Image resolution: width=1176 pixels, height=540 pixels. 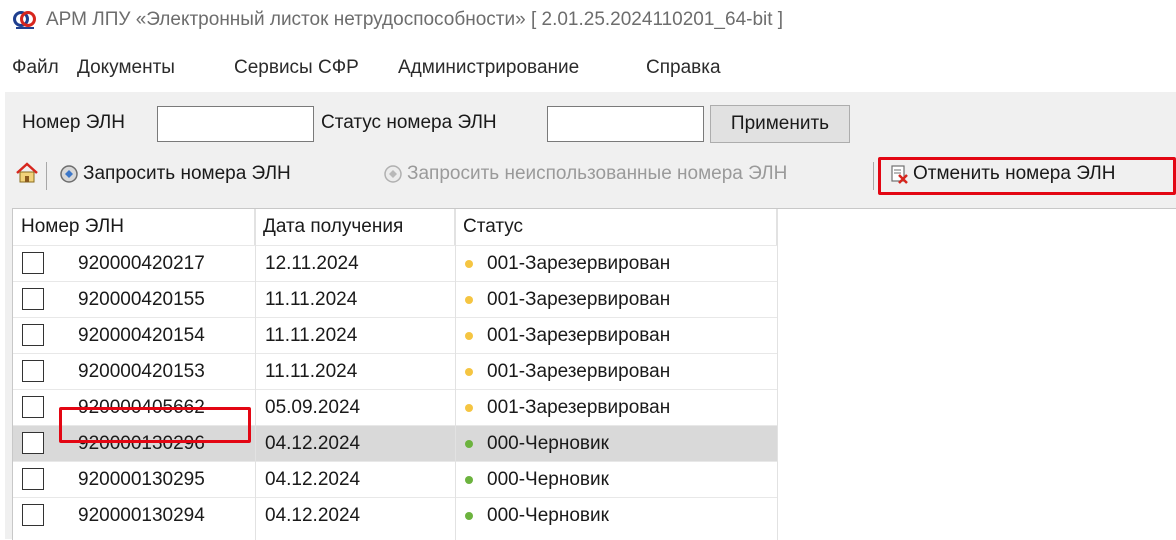 I want to click on table-row: 920000420217 12.11.2024 001-Зарезервирован, so click(x=395, y=263).